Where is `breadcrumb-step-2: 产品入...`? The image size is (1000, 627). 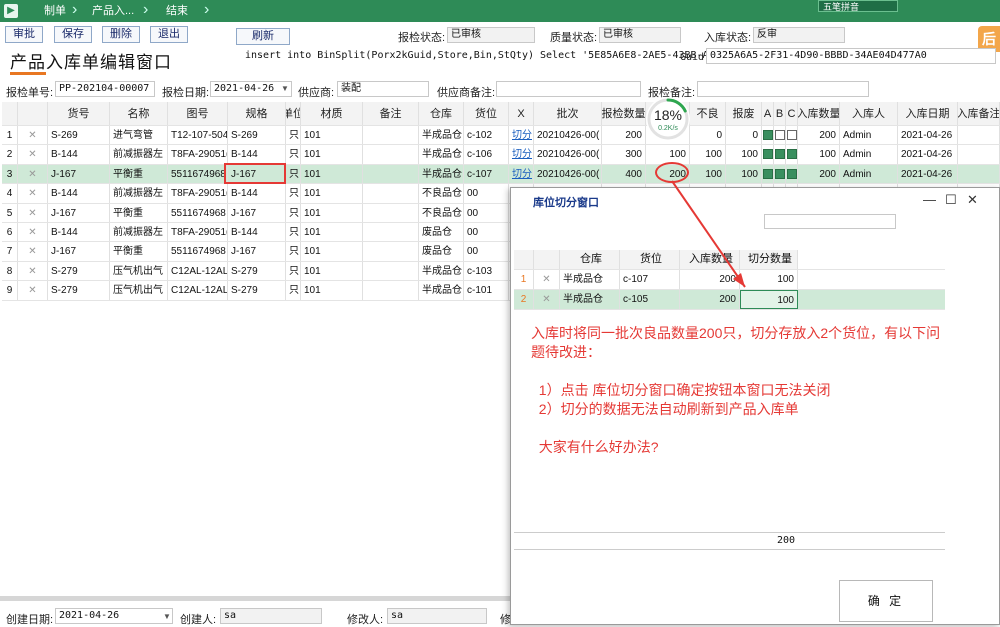 breadcrumb-step-2: 产品入... is located at coordinates (113, 11).